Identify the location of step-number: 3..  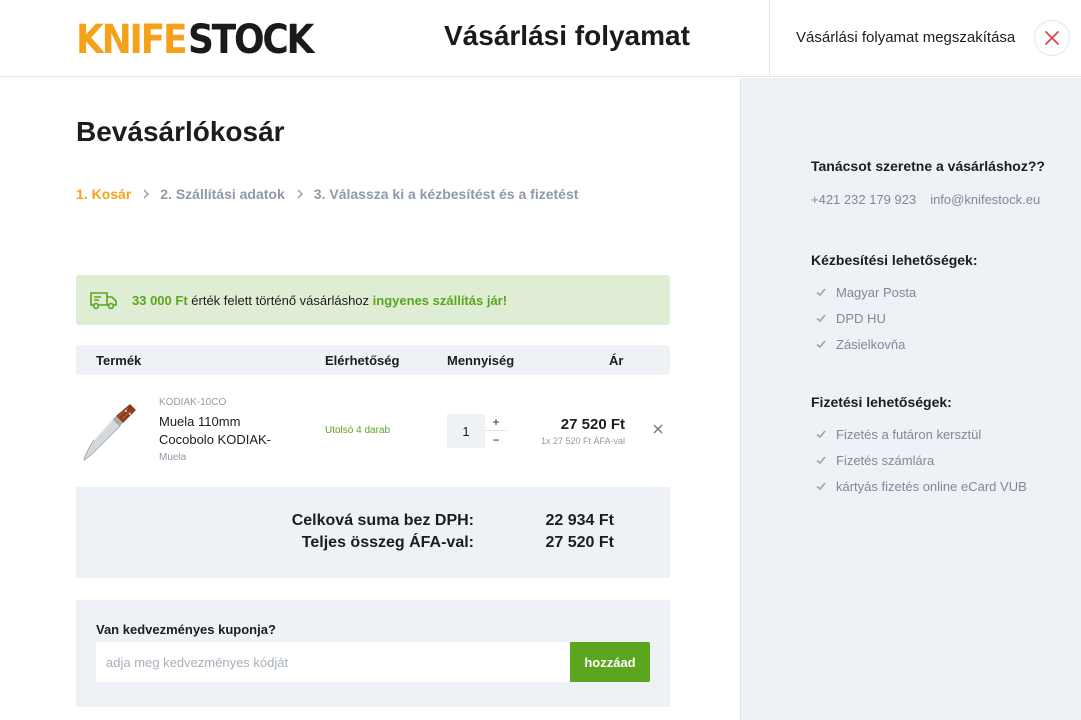
(319, 194).